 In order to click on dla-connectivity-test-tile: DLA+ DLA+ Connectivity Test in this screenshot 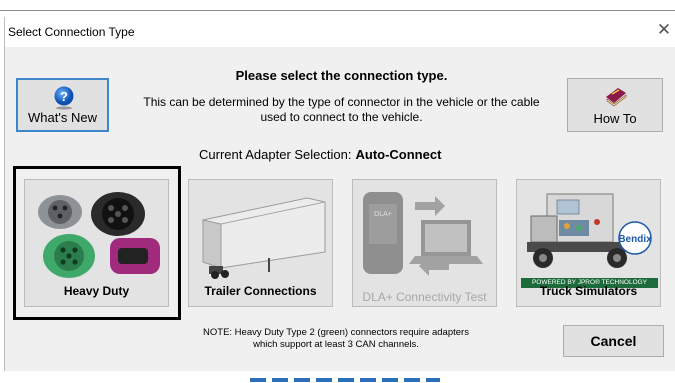, I will do `click(424, 243)`.